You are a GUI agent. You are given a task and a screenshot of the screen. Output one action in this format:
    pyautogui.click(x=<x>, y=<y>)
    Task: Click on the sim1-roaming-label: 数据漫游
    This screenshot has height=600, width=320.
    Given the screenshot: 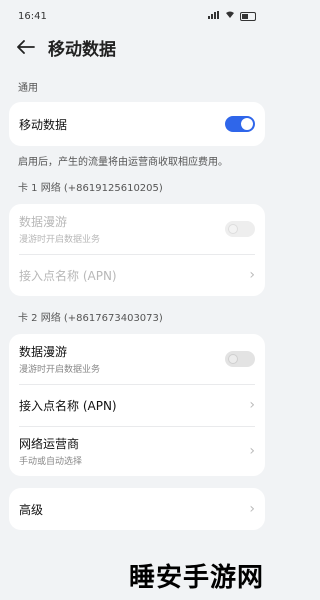 What is the action you would take?
    pyautogui.click(x=43, y=222)
    